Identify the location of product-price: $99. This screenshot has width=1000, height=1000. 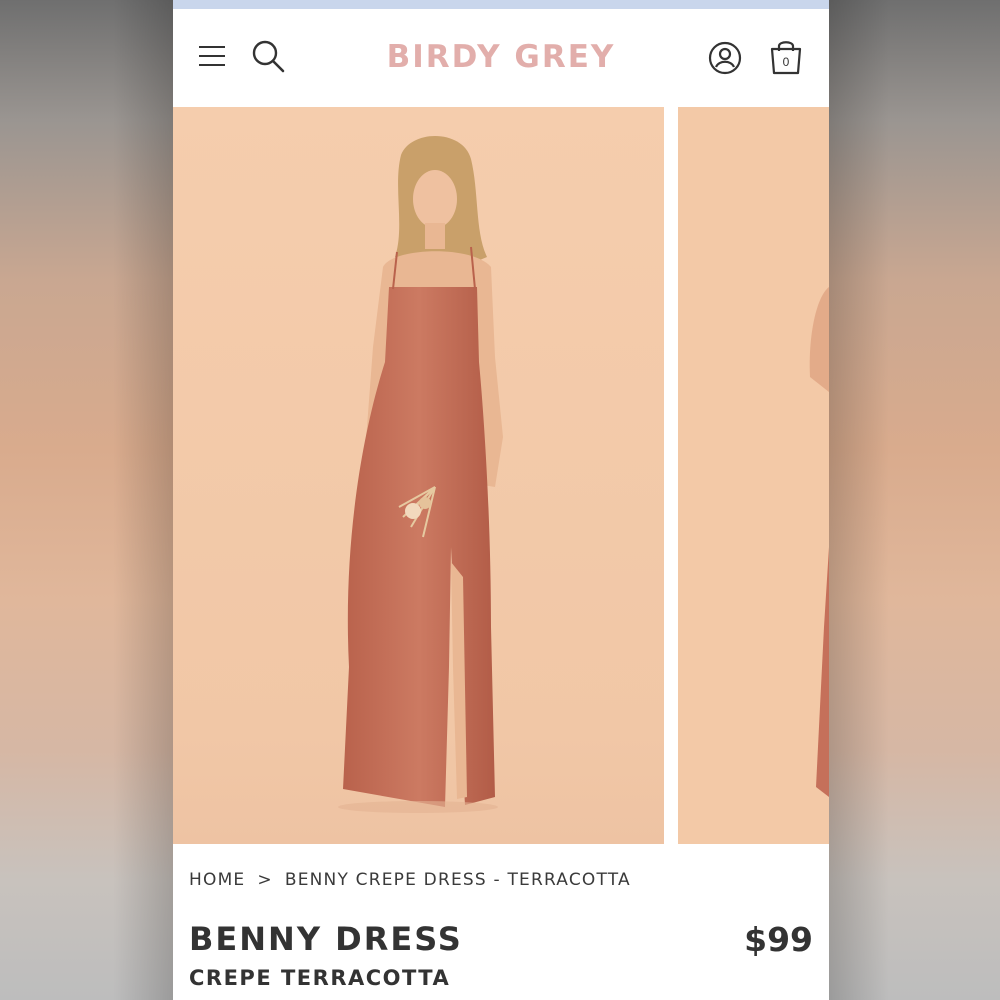
(778, 939).